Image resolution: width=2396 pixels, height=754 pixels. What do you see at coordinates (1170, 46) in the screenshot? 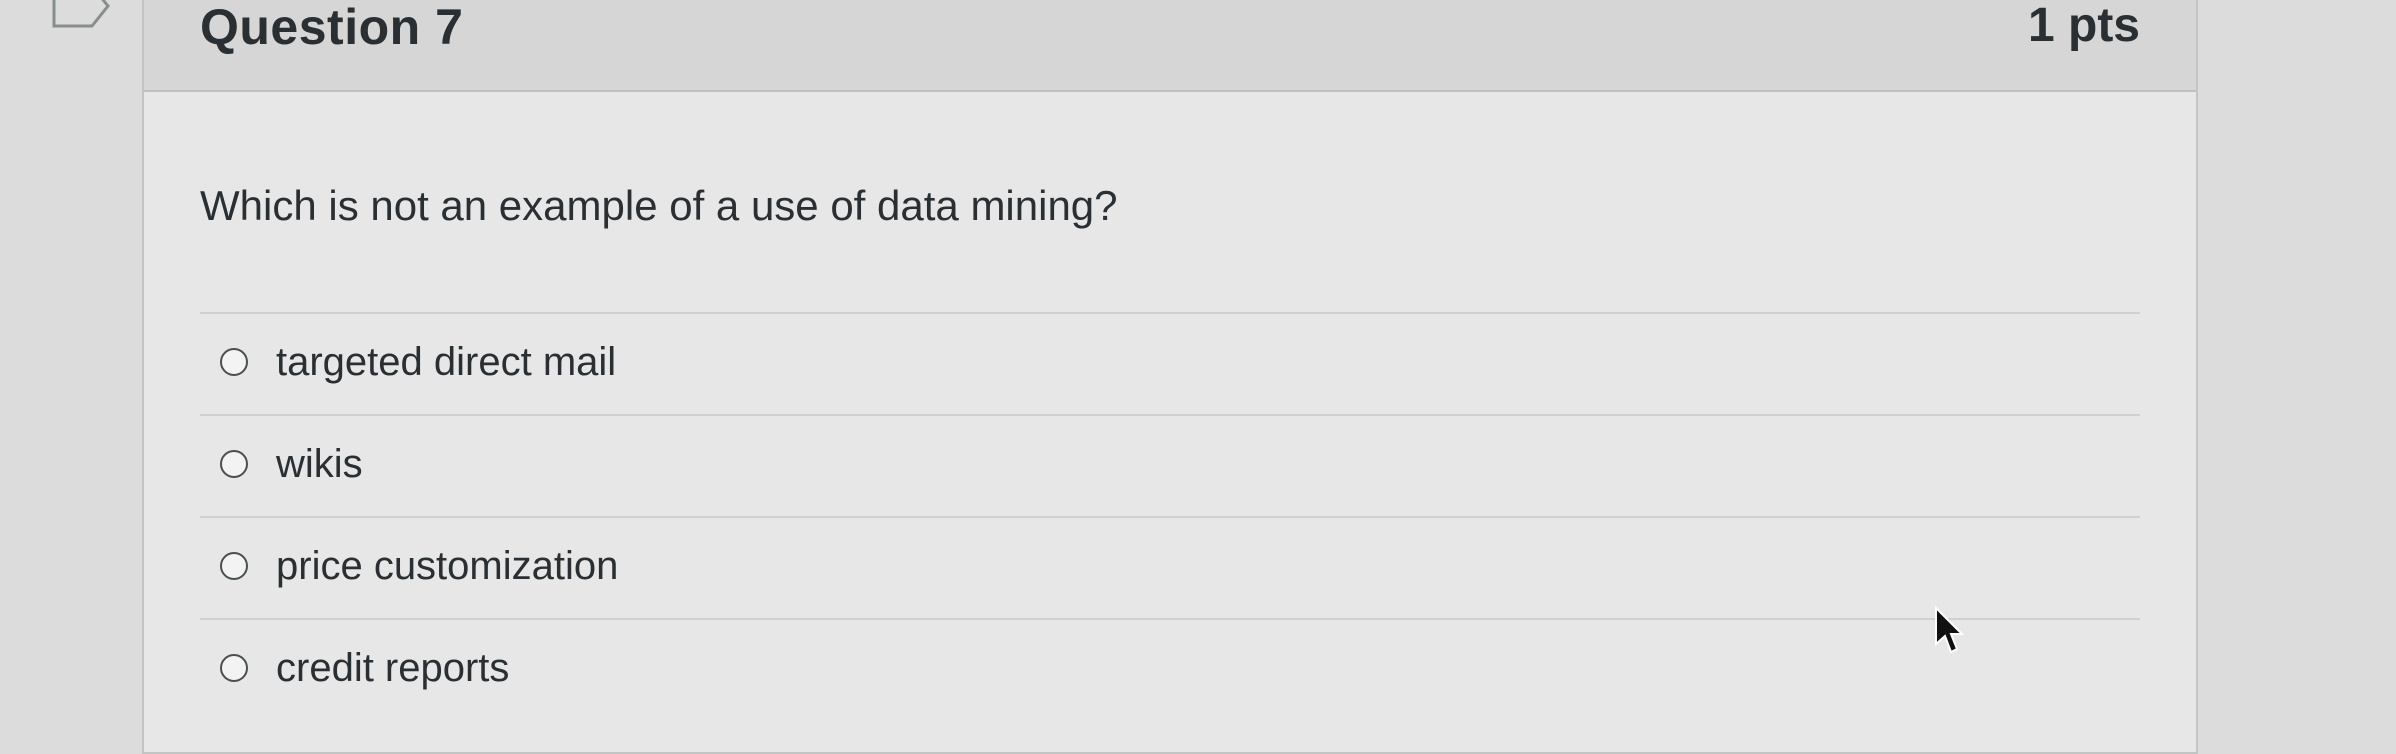
I see `question-header: Question 7 1 pts` at bounding box center [1170, 46].